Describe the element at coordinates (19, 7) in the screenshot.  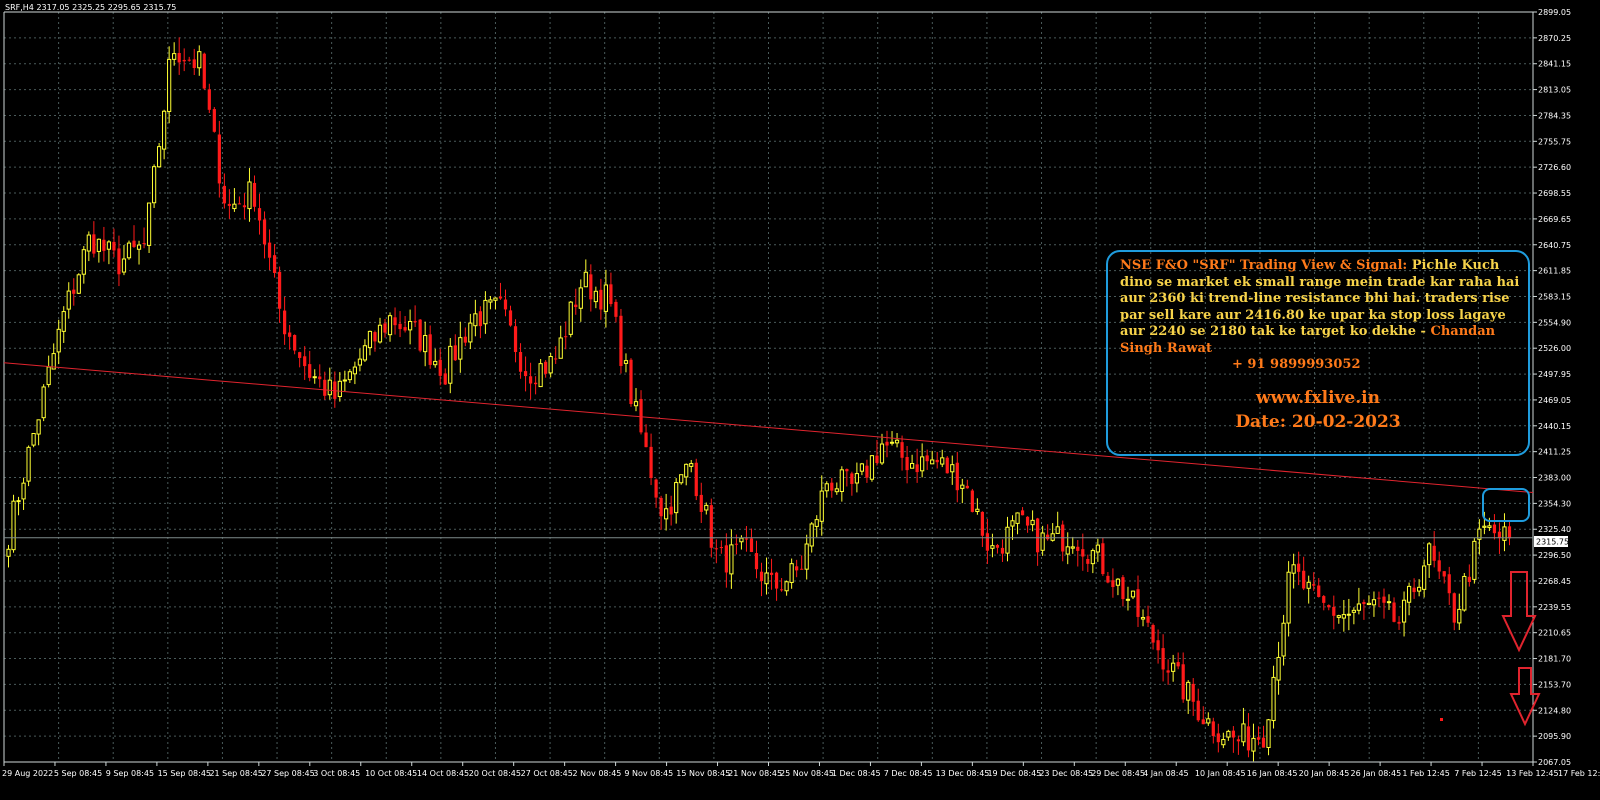
I see `symbol-name: SRF,H4` at that location.